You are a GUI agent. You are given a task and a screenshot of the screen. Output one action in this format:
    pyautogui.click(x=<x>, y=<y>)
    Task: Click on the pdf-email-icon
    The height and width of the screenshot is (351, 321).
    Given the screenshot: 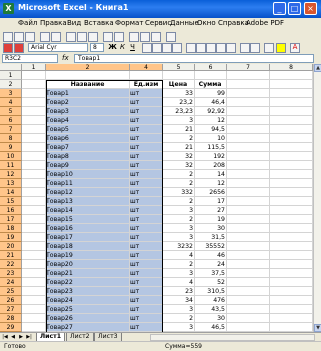 What is the action you would take?
    pyautogui.click(x=19, y=48)
    